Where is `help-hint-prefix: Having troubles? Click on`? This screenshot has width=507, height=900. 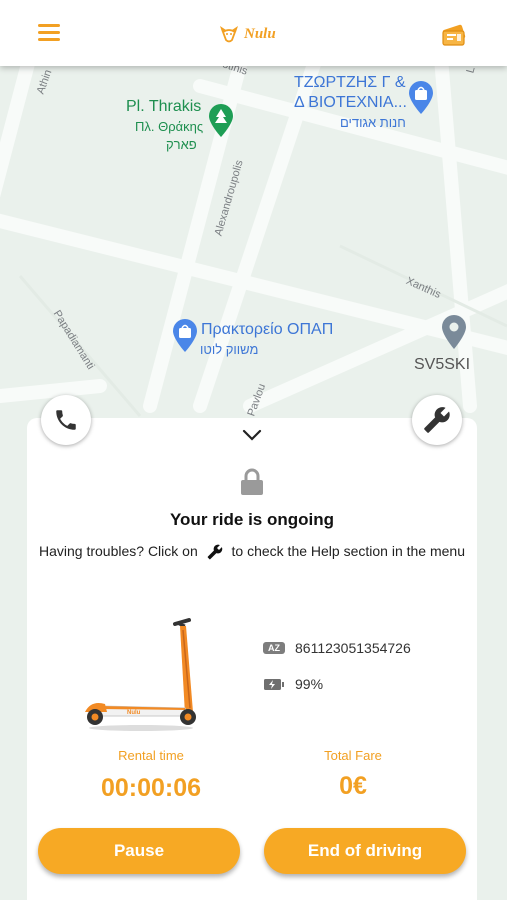 help-hint-prefix: Having troubles? Click on is located at coordinates (118, 551).